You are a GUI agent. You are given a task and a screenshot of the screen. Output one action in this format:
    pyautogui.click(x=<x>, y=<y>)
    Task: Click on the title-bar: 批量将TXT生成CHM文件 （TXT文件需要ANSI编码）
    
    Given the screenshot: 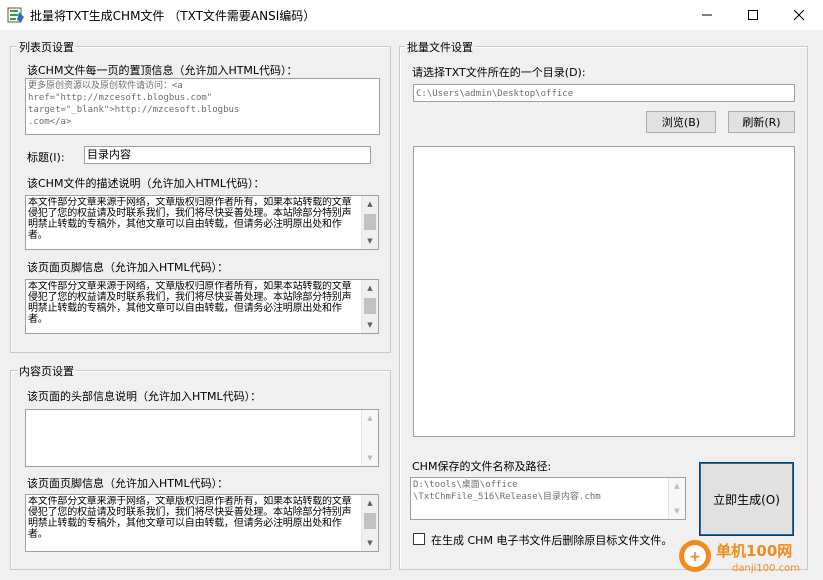 What is the action you would take?
    pyautogui.click(x=411, y=15)
    